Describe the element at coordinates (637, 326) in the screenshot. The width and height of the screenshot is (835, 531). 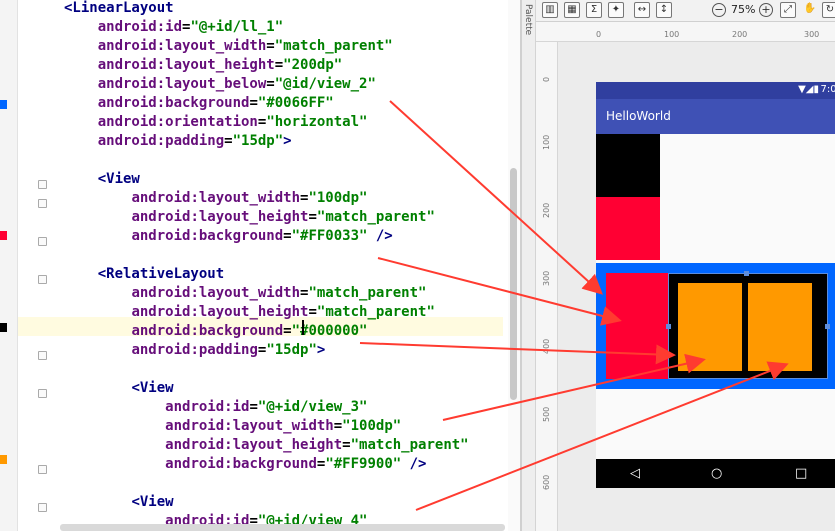
I see `view-red-in-linear` at that location.